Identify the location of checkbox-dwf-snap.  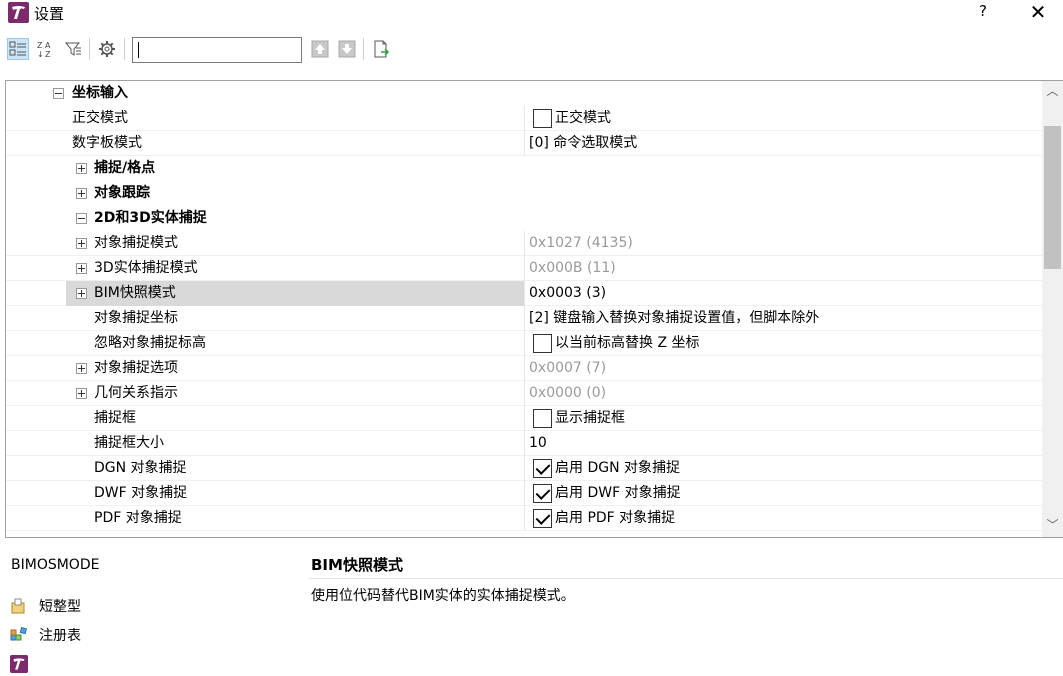
(542, 493).